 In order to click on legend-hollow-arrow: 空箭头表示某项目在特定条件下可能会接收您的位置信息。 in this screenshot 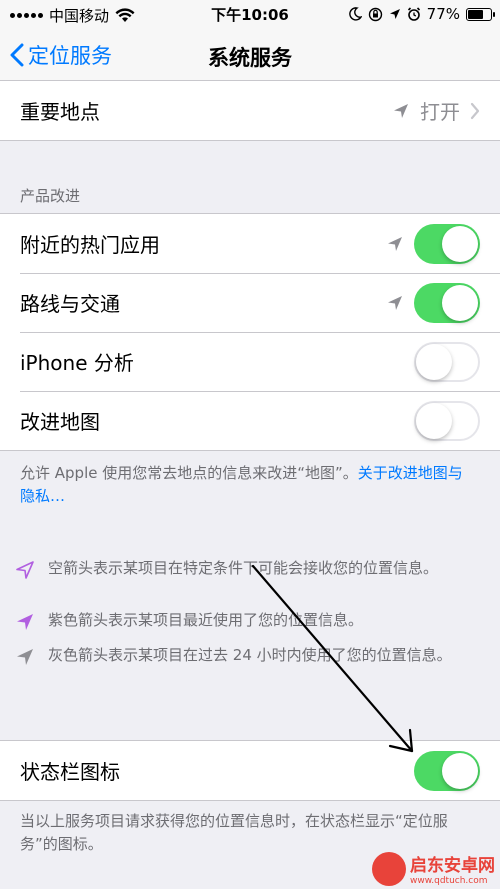, I will do `click(234, 568)`.